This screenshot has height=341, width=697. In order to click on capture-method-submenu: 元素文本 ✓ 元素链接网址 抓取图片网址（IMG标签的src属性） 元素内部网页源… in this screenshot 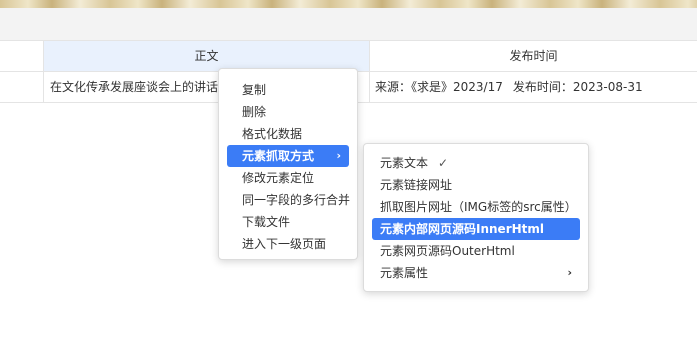, I will do `click(476, 217)`.